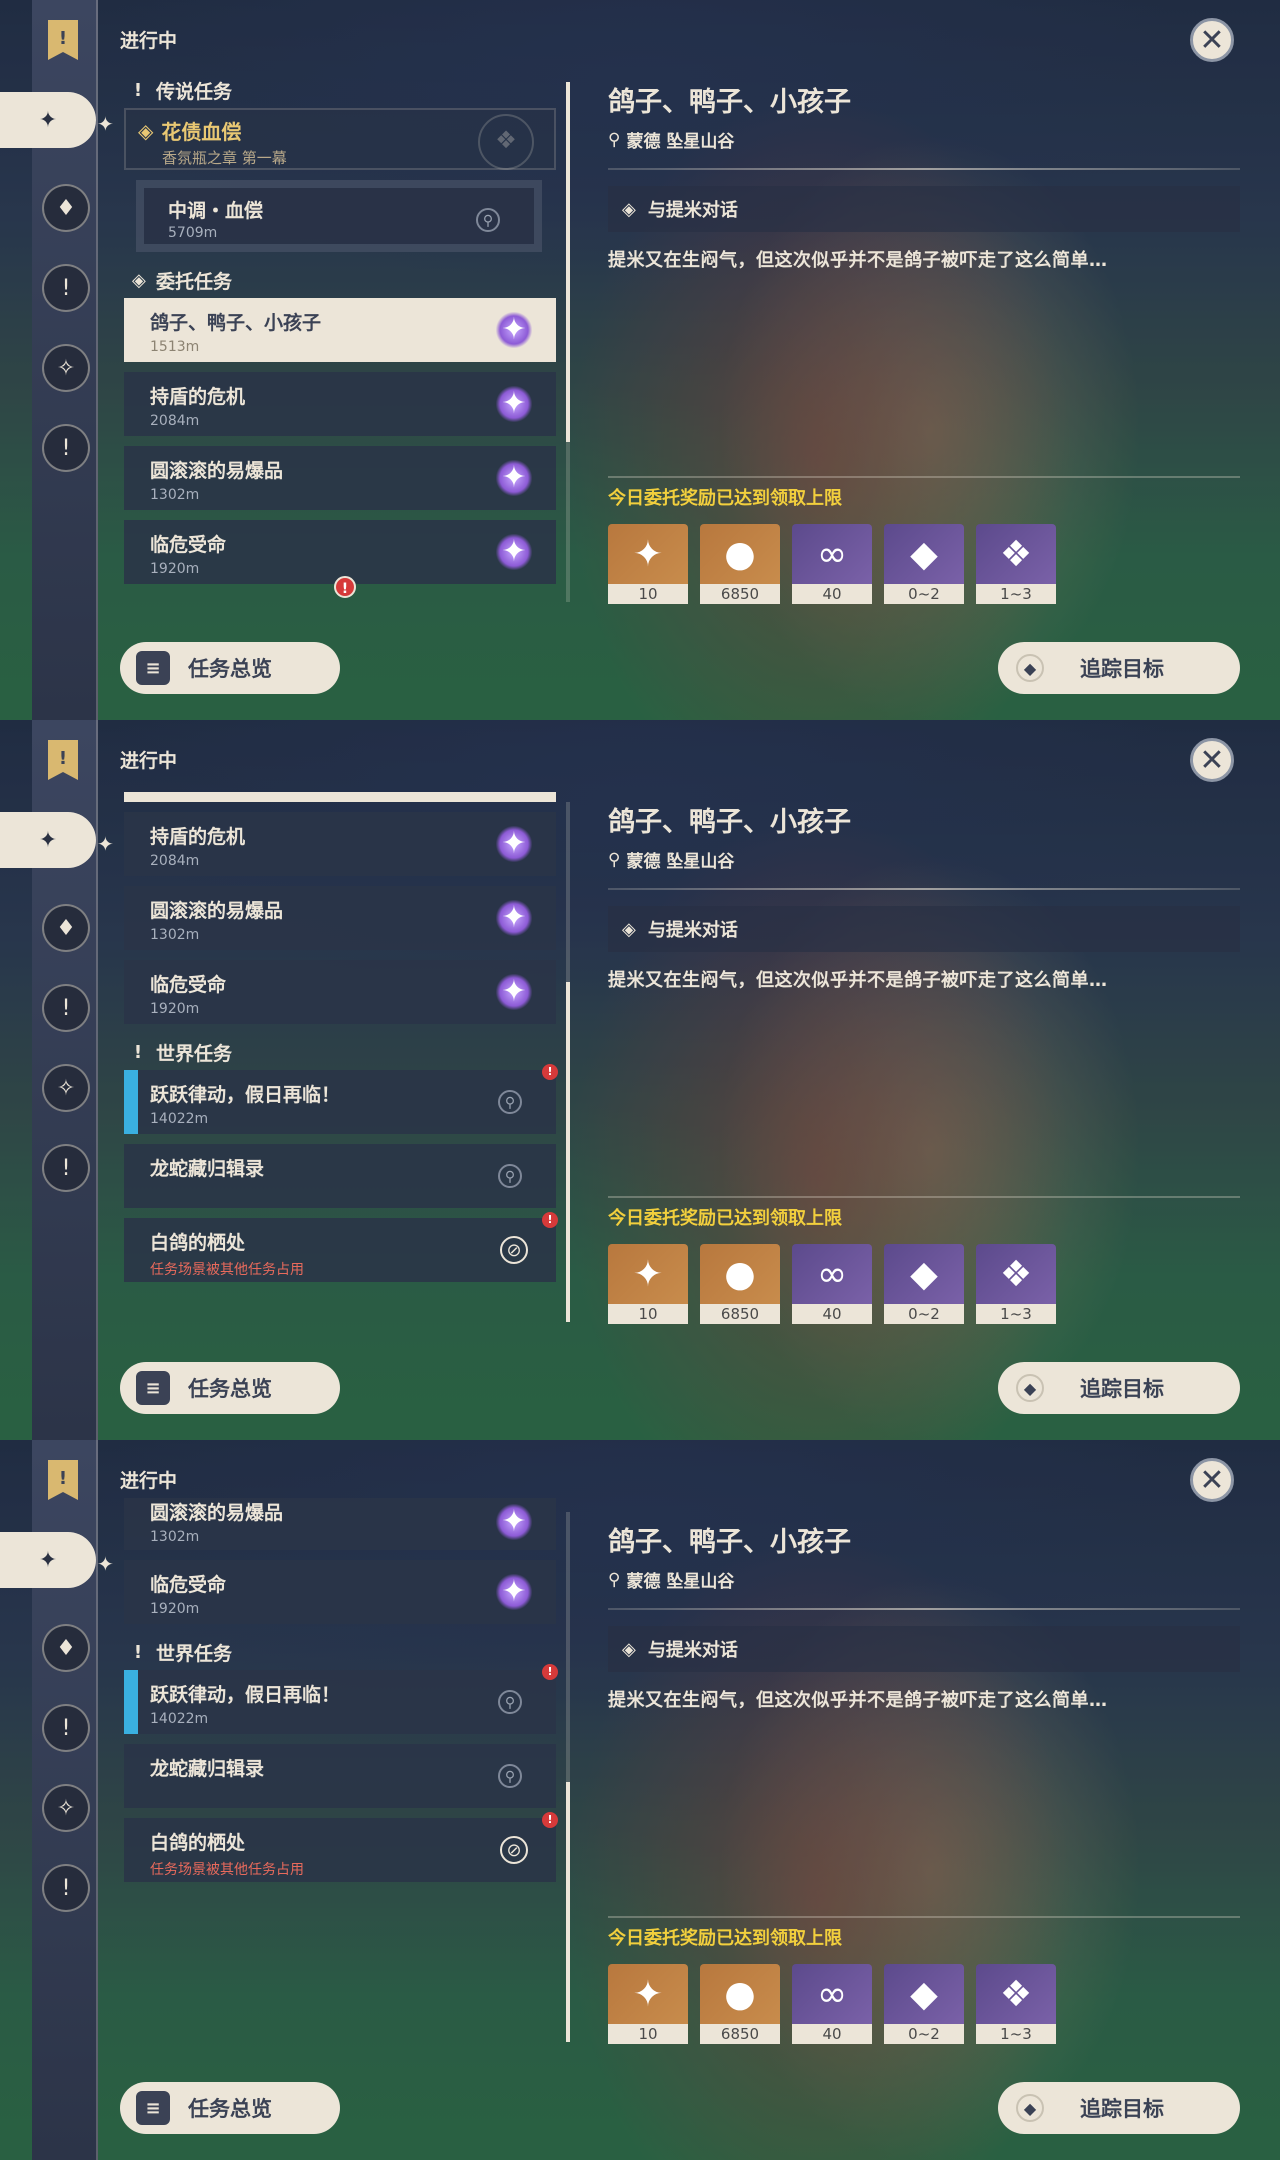 Image resolution: width=1280 pixels, height=2160 pixels. Describe the element at coordinates (149, 41) in the screenshot. I see `page-title: 进行中` at that location.